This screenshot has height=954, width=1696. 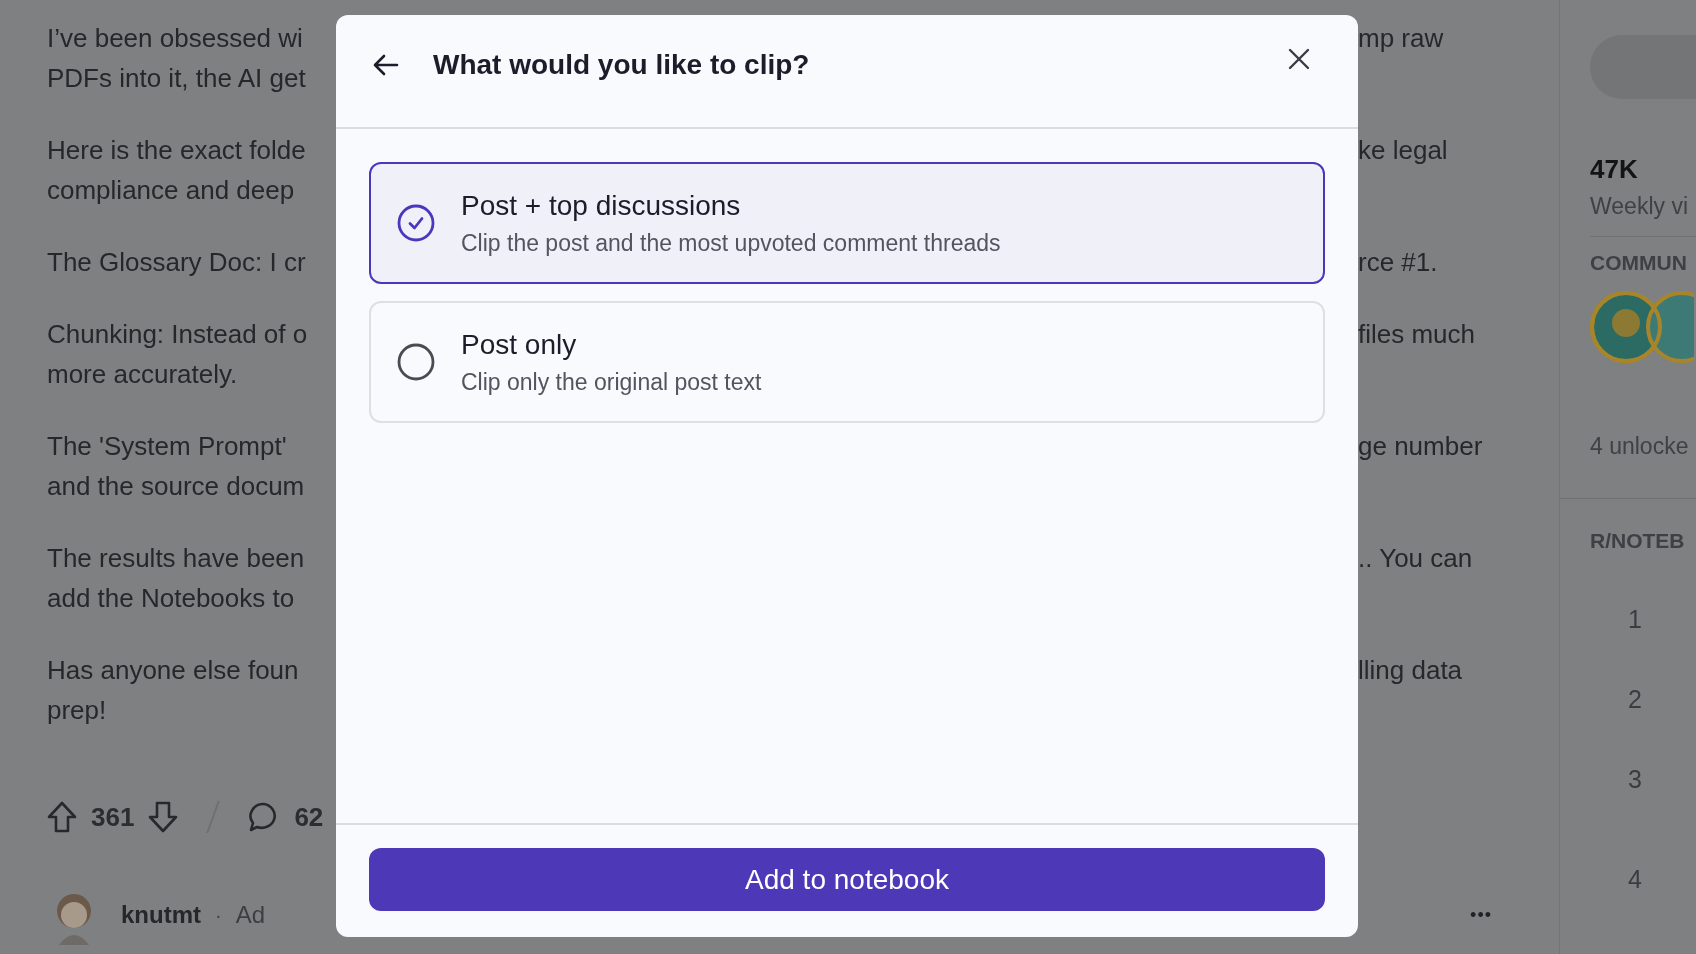 I want to click on option-title: Post + top discussions, so click(x=601, y=205).